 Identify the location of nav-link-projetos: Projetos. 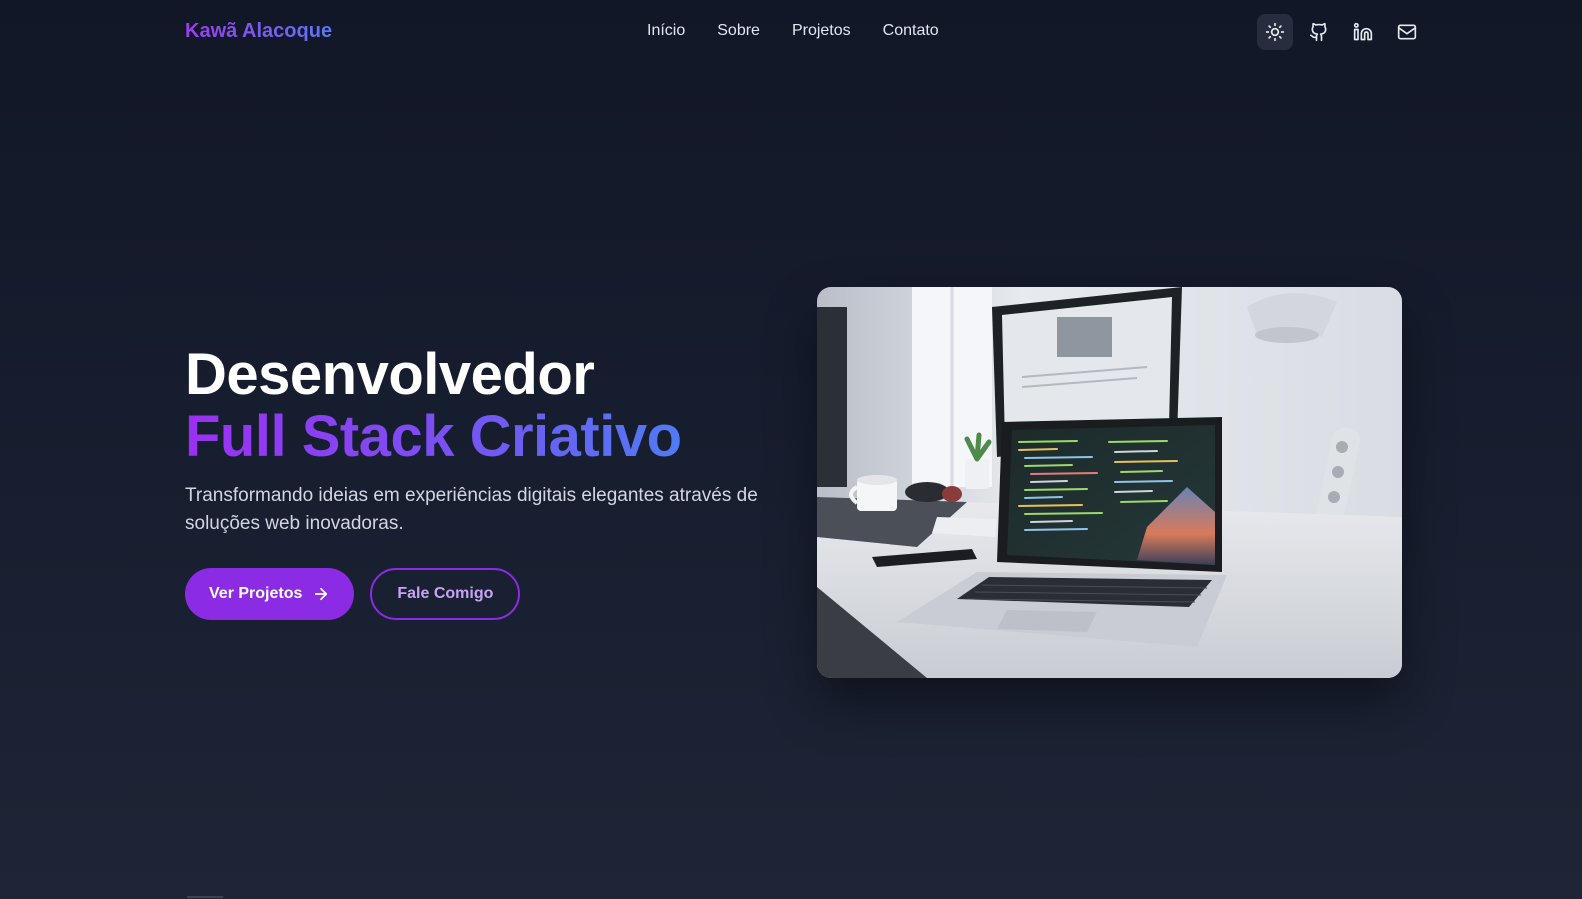
(821, 31).